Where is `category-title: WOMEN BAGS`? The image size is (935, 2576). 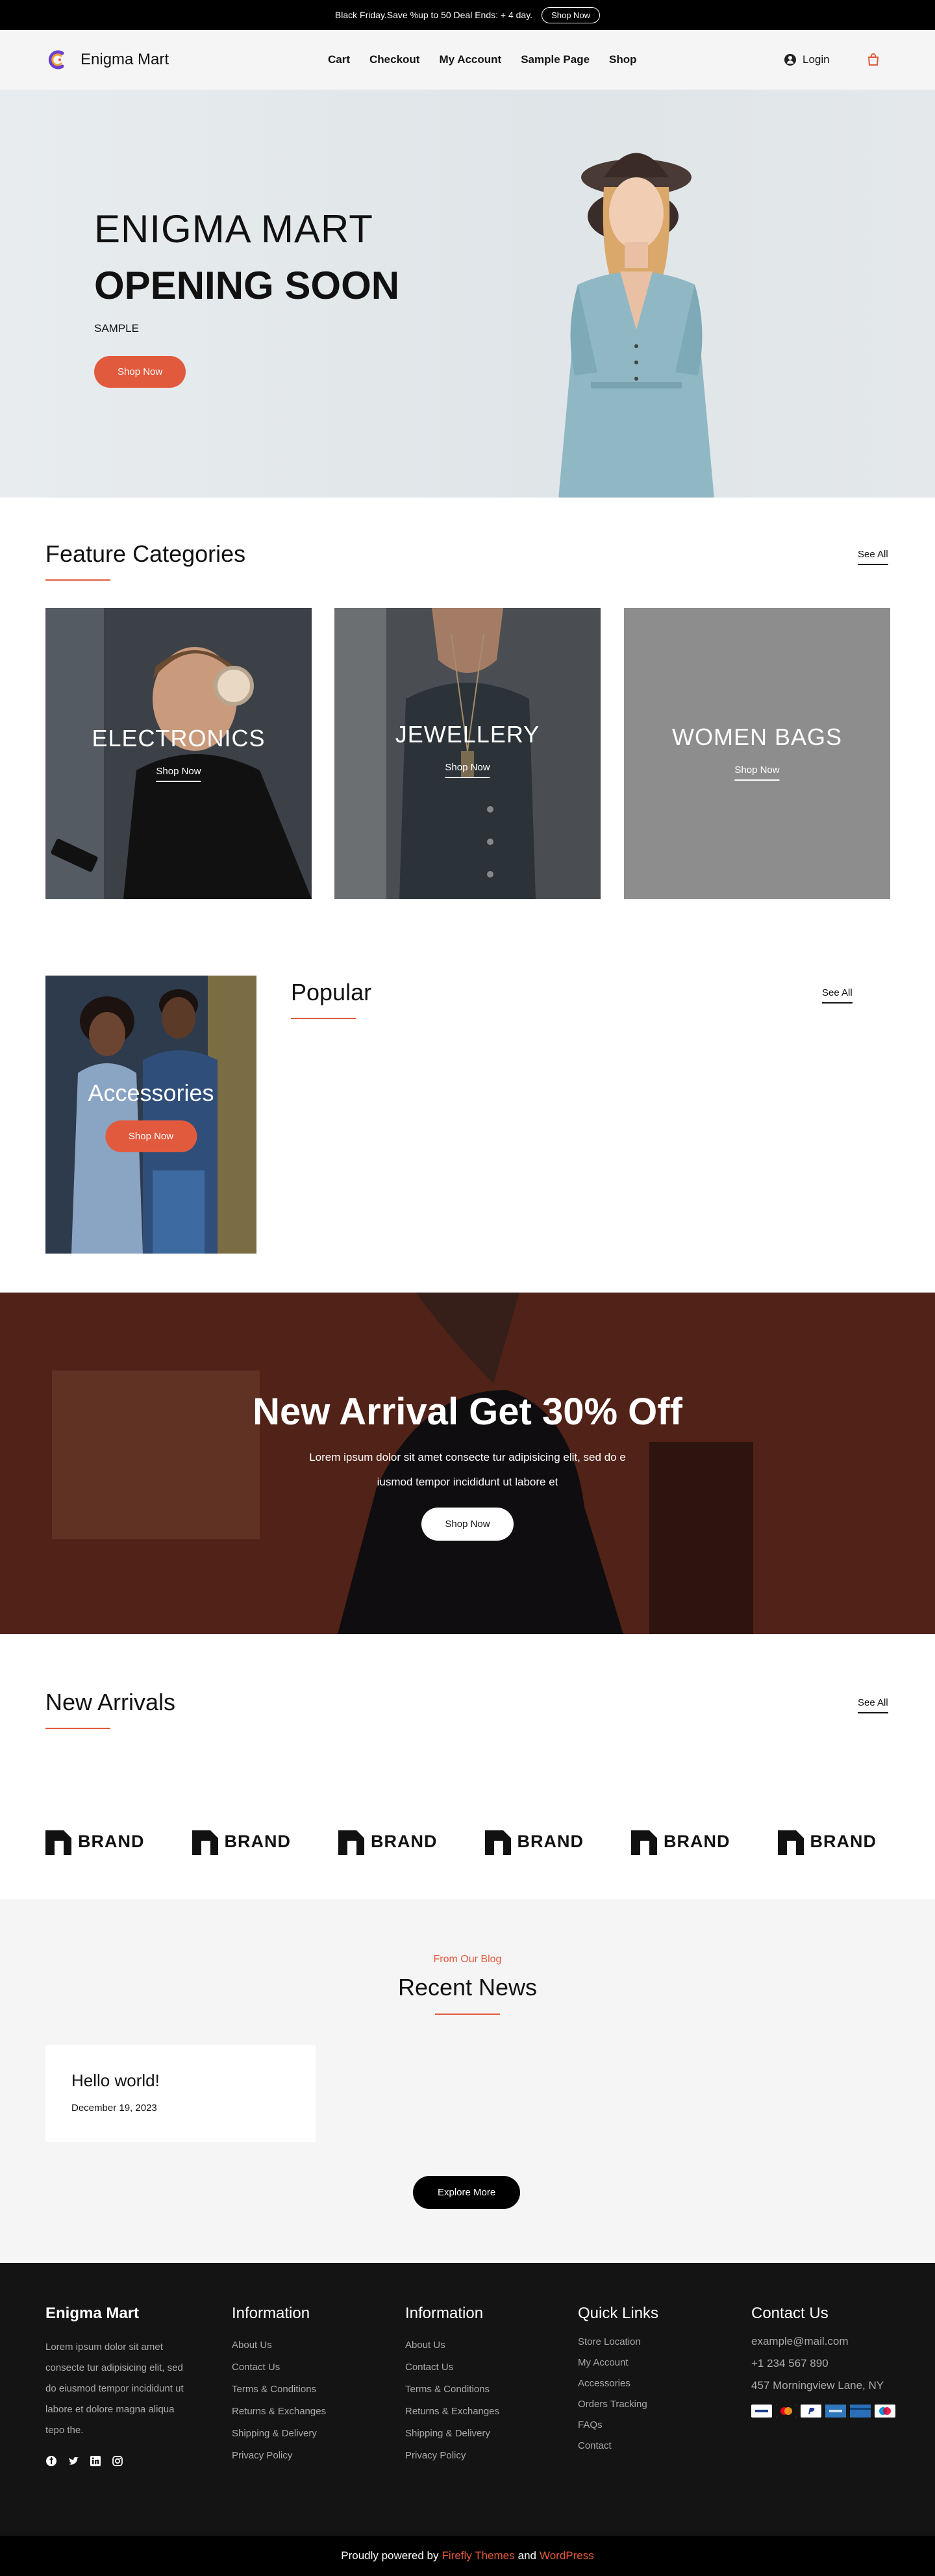 category-title: WOMEN BAGS is located at coordinates (757, 737).